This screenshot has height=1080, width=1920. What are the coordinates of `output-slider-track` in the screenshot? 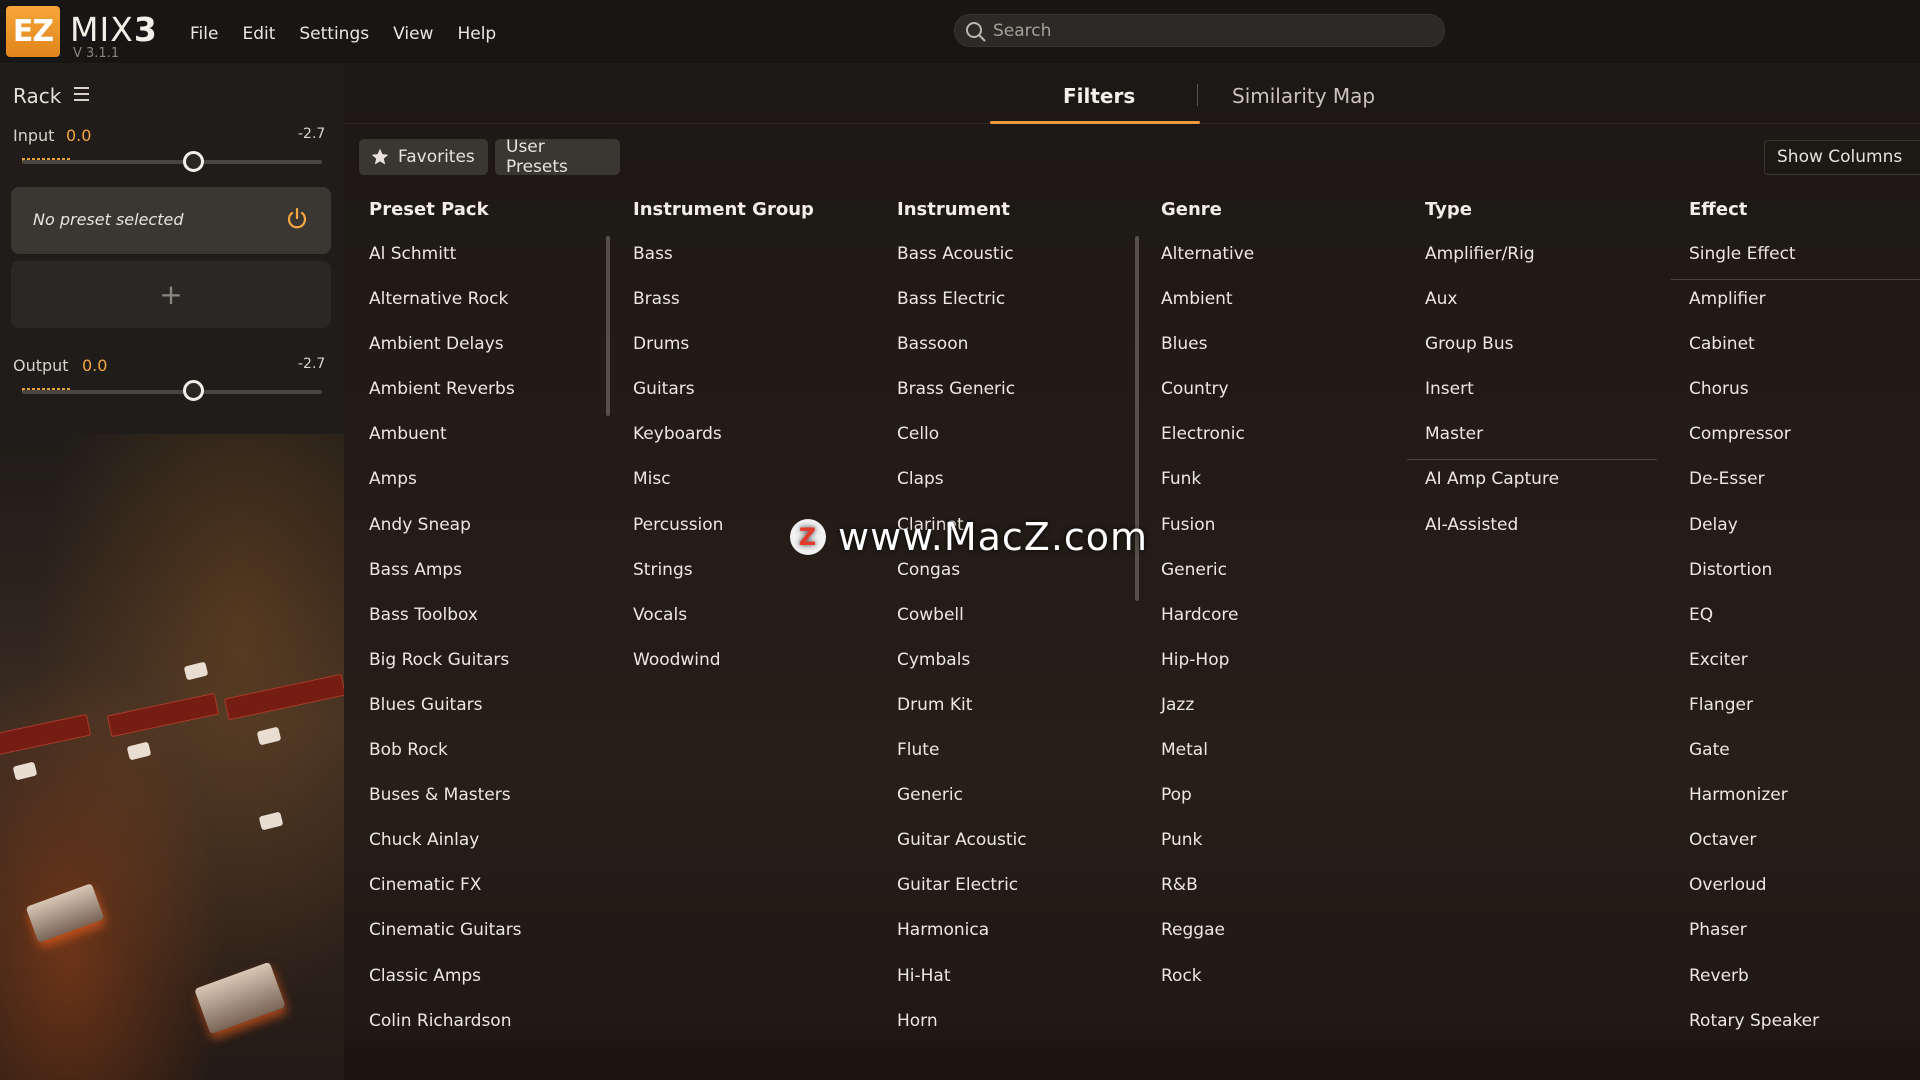 It's located at (172, 392).